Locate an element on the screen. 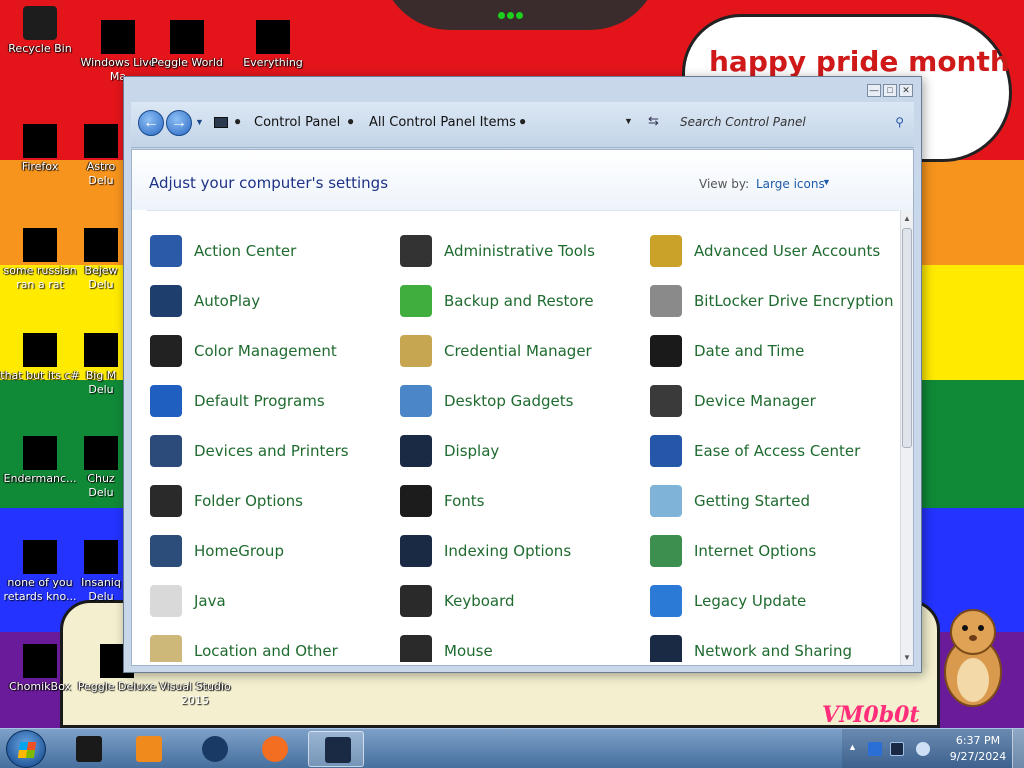  minimize-button: — is located at coordinates (874, 90).